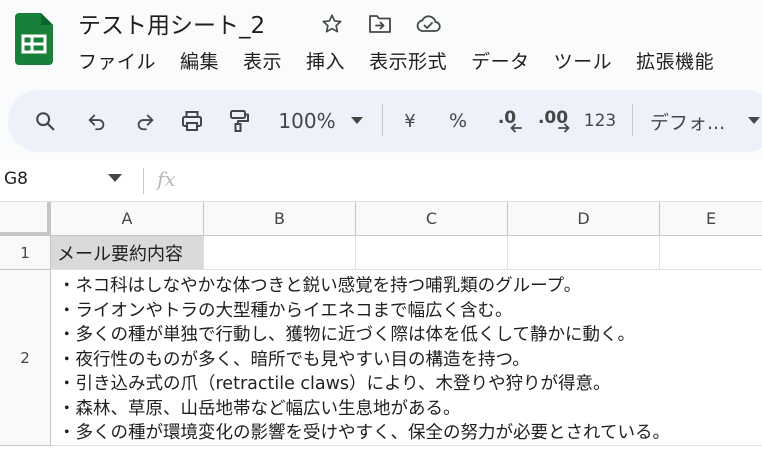 The height and width of the screenshot is (450, 762). Describe the element at coordinates (171, 23) in the screenshot. I see `document-title: テスト用シート_2` at that location.